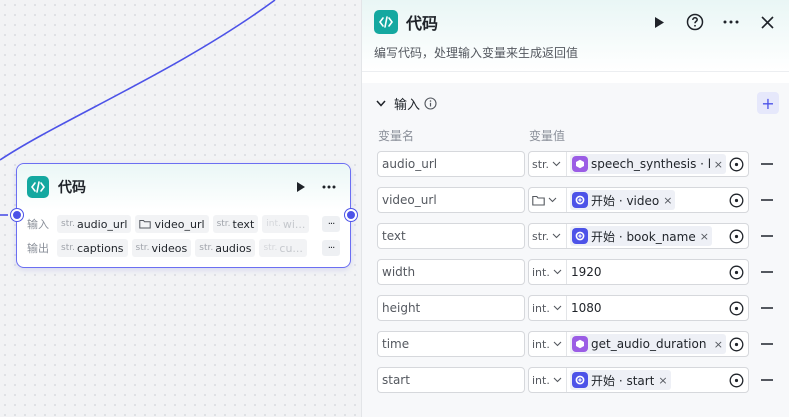  I want to click on variable-value-field: int. 开始 · start ×, so click(638, 380).